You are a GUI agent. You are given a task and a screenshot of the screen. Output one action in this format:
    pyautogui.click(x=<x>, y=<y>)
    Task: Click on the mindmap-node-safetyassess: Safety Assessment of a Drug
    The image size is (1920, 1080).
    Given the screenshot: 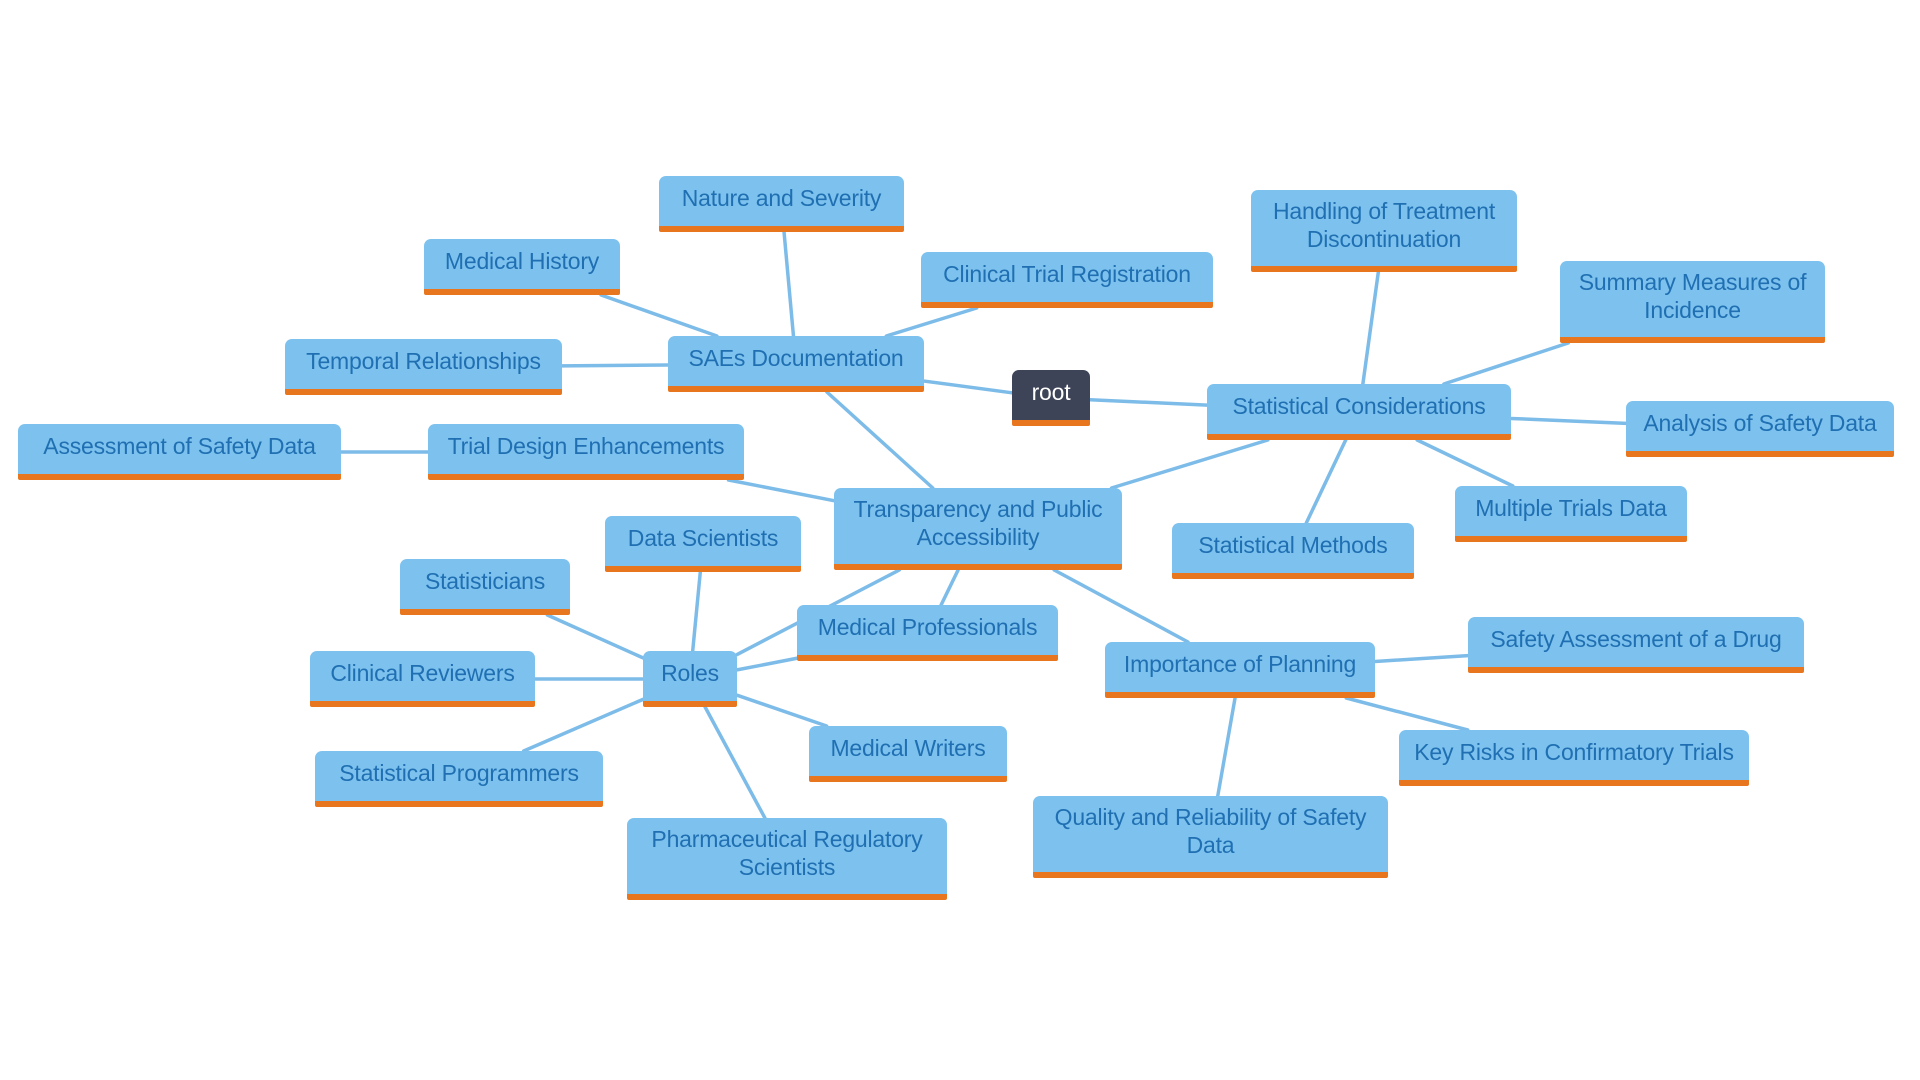 What is the action you would take?
    pyautogui.click(x=1636, y=645)
    